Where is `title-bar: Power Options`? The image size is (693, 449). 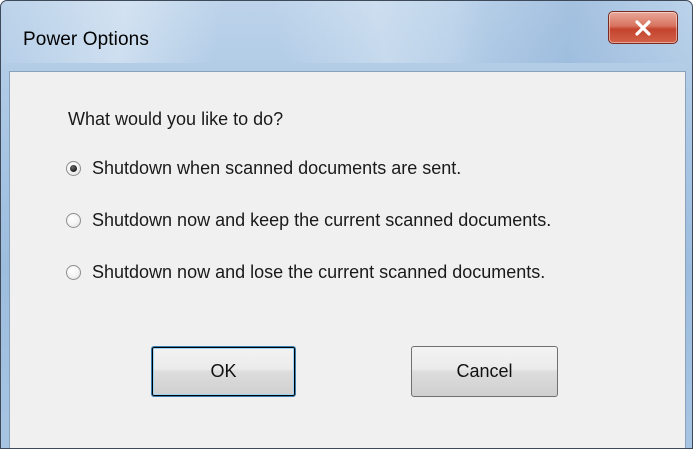
title-bar: Power Options is located at coordinates (346, 32).